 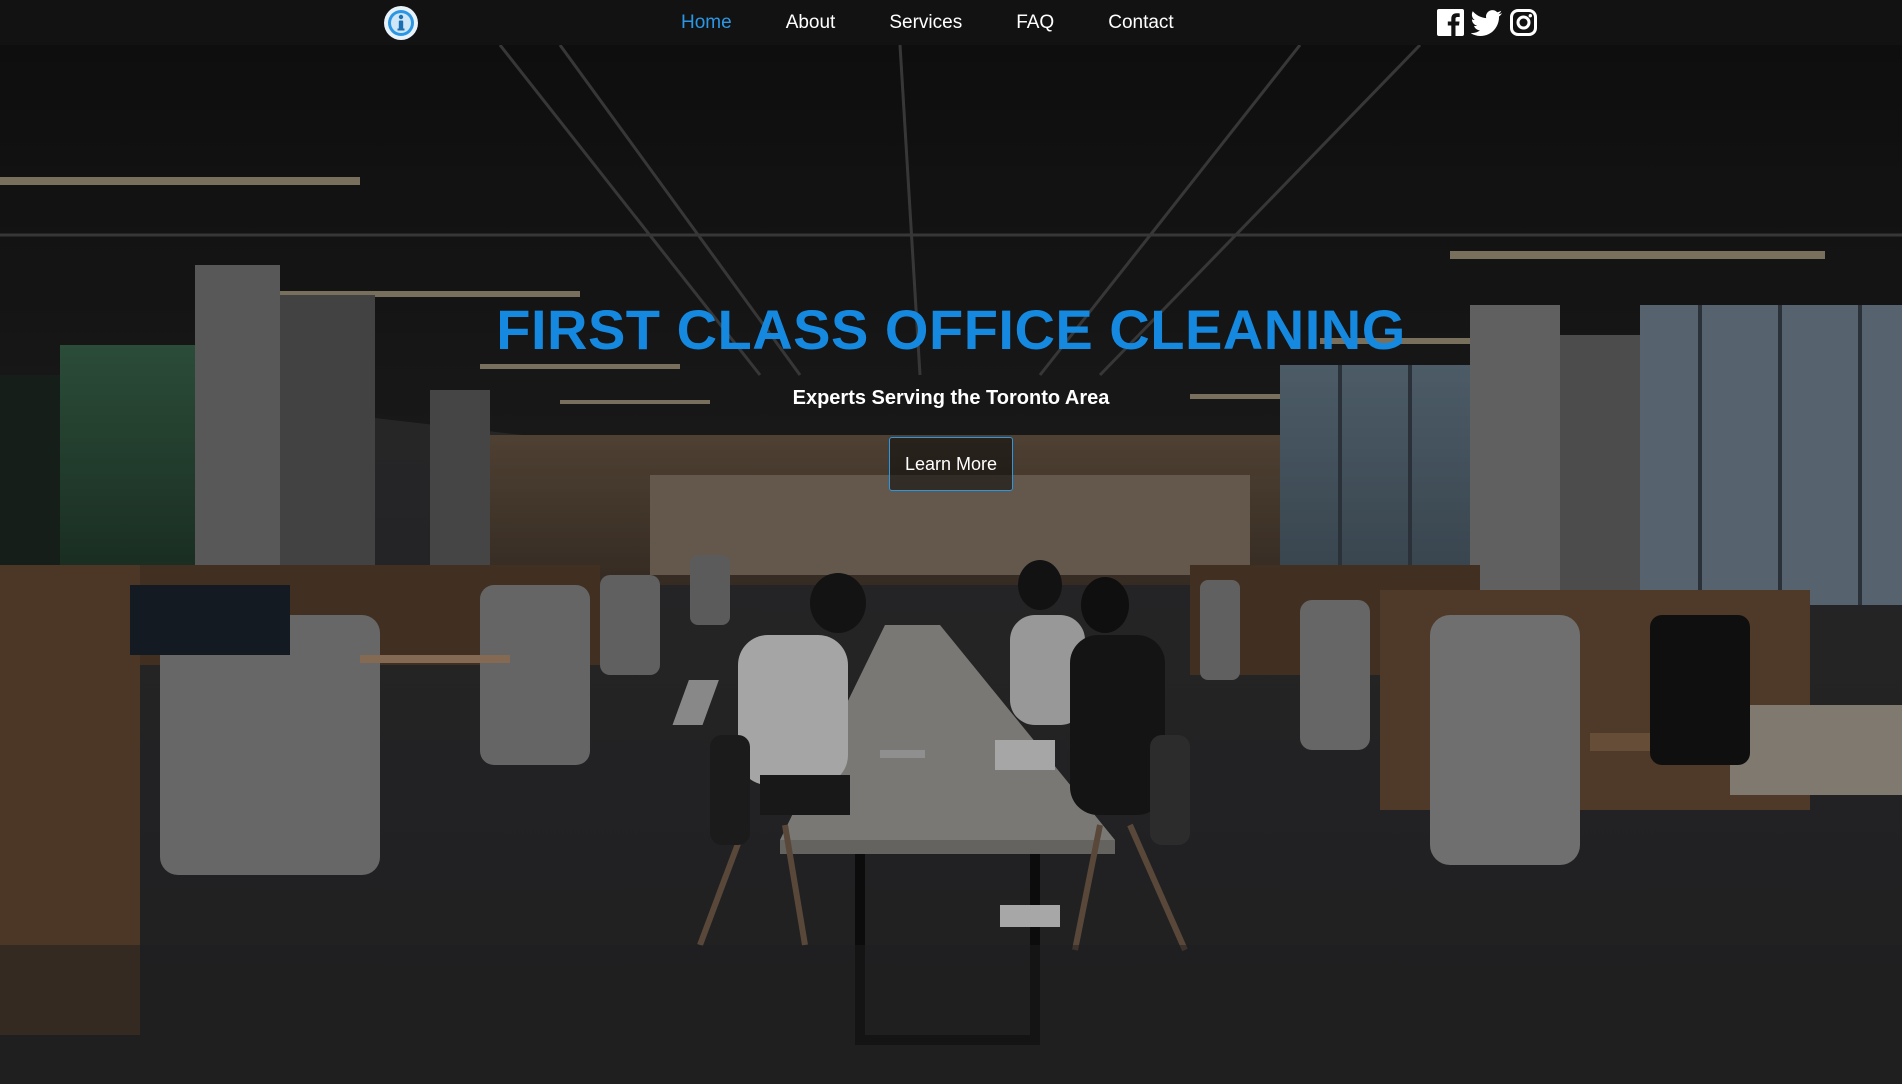 I want to click on social-links, so click(x=1487, y=22).